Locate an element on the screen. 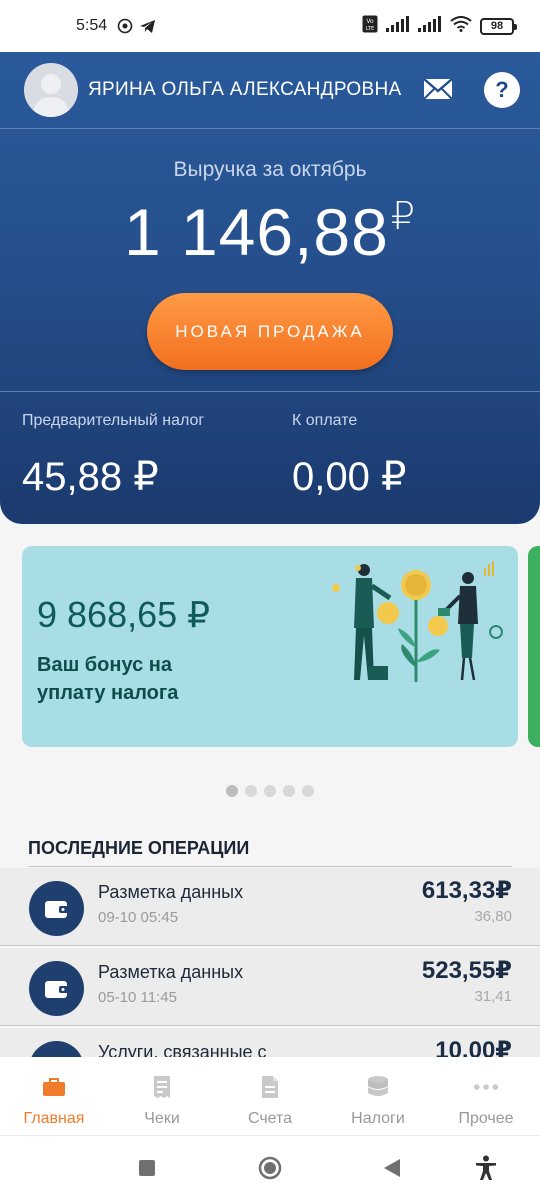 The width and height of the screenshot is (540, 1200). tax-due-label: К оплате is located at coordinates (325, 420).